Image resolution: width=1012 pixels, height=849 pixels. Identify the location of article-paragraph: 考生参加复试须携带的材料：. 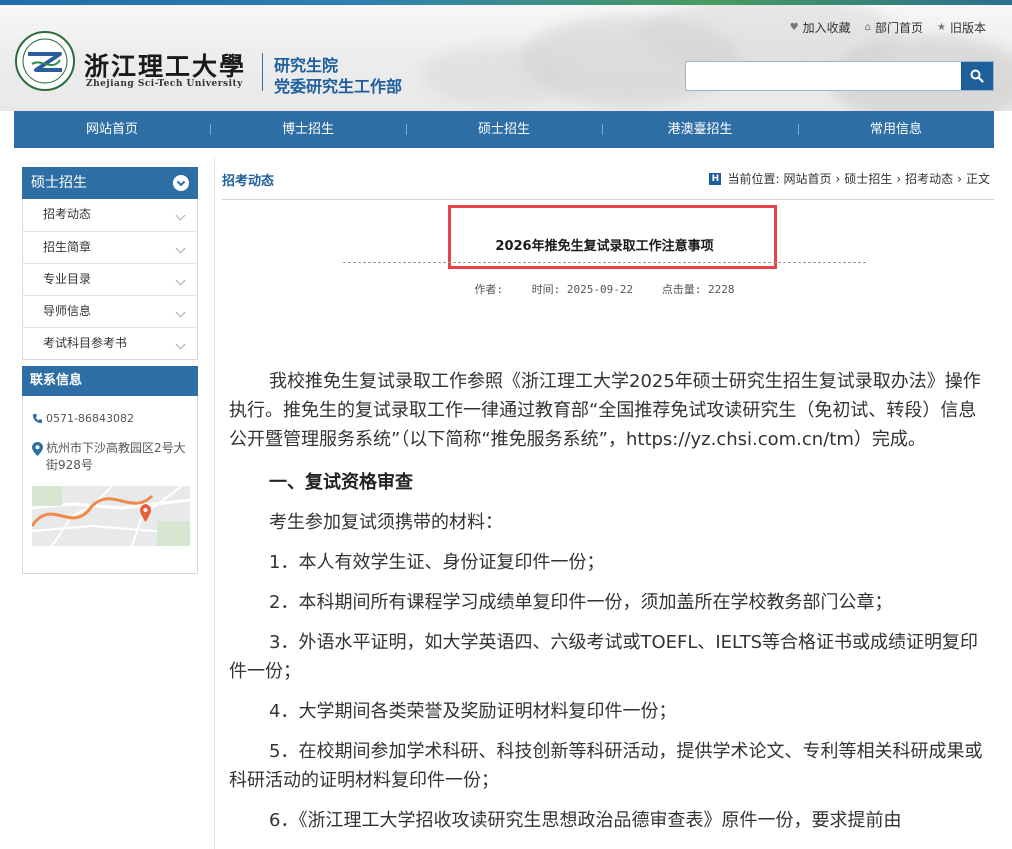
(386, 522).